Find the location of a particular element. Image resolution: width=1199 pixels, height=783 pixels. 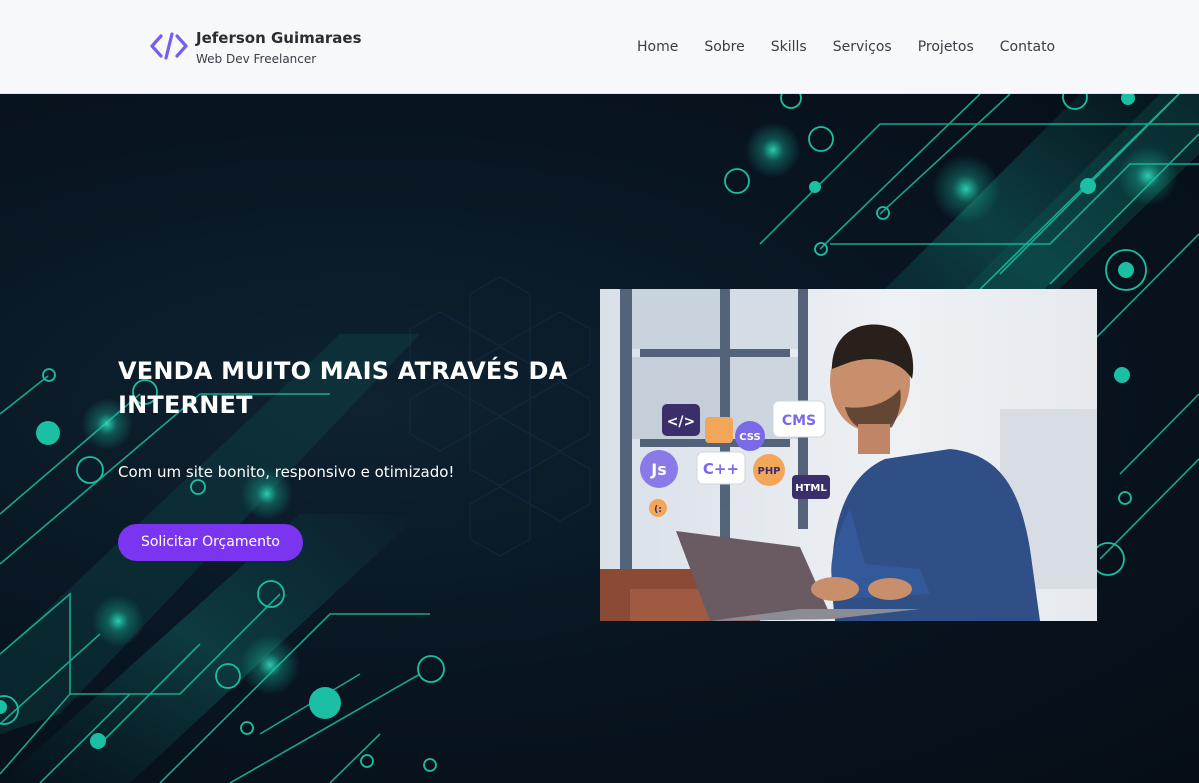

nav-home: Home is located at coordinates (657, 47).